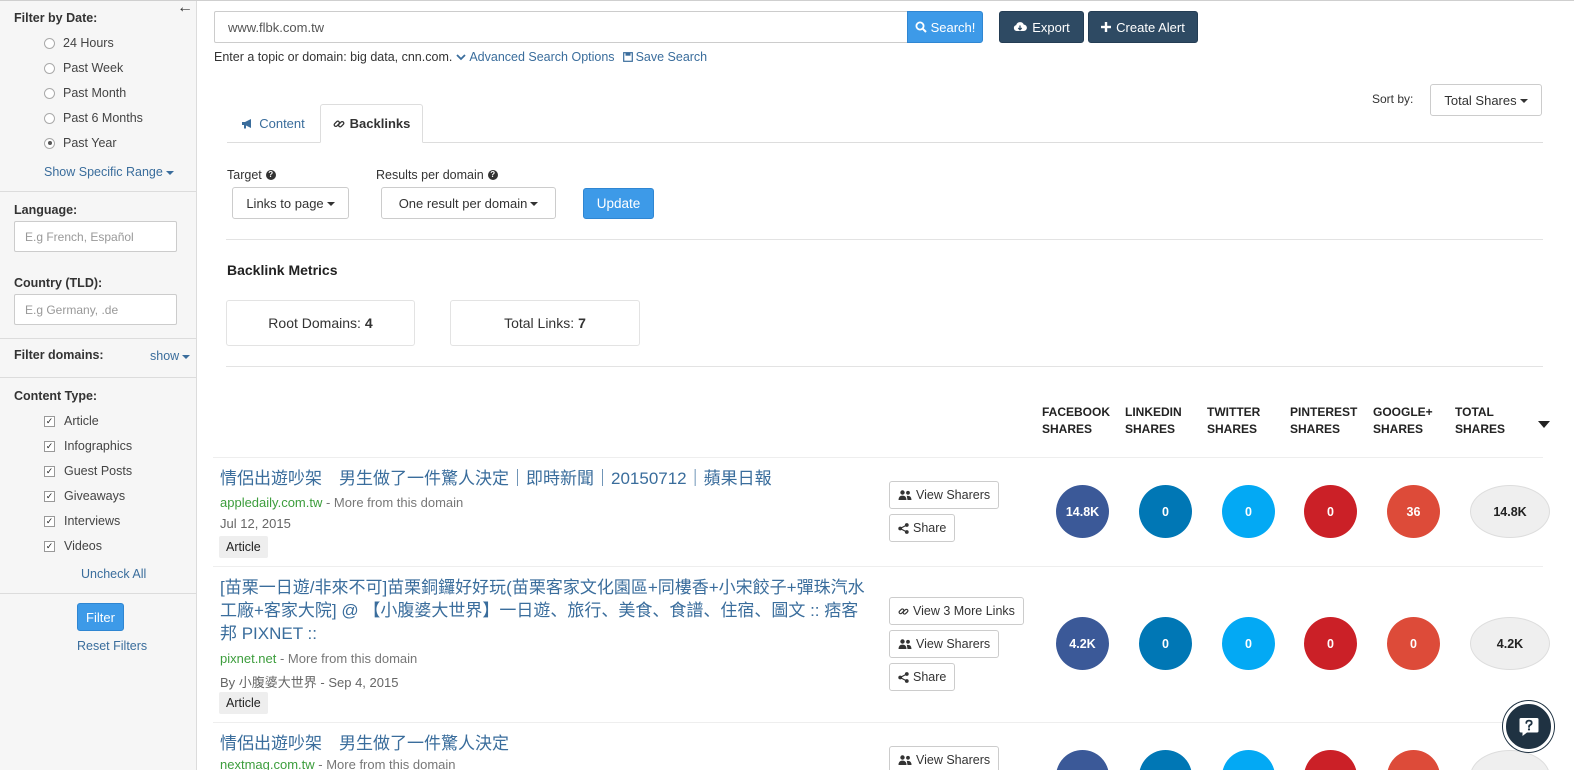  I want to click on content-type-interviews: ✓ Interviews, so click(82, 521).